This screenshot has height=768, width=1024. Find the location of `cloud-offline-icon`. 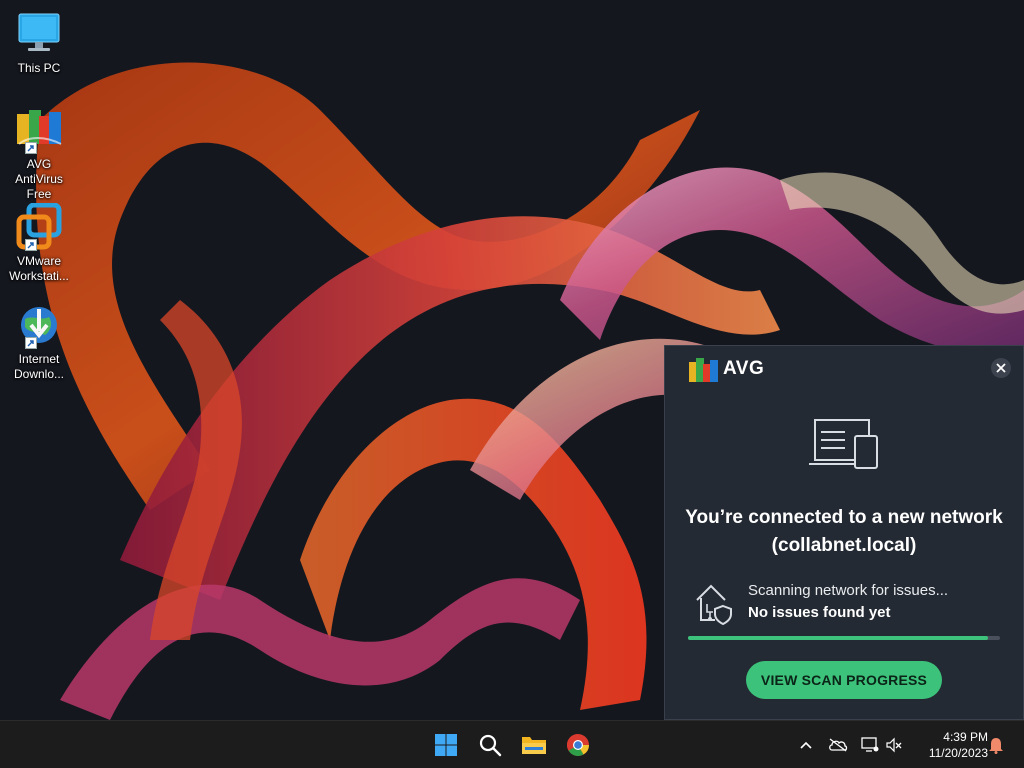

cloud-offline-icon is located at coordinates (838, 745).